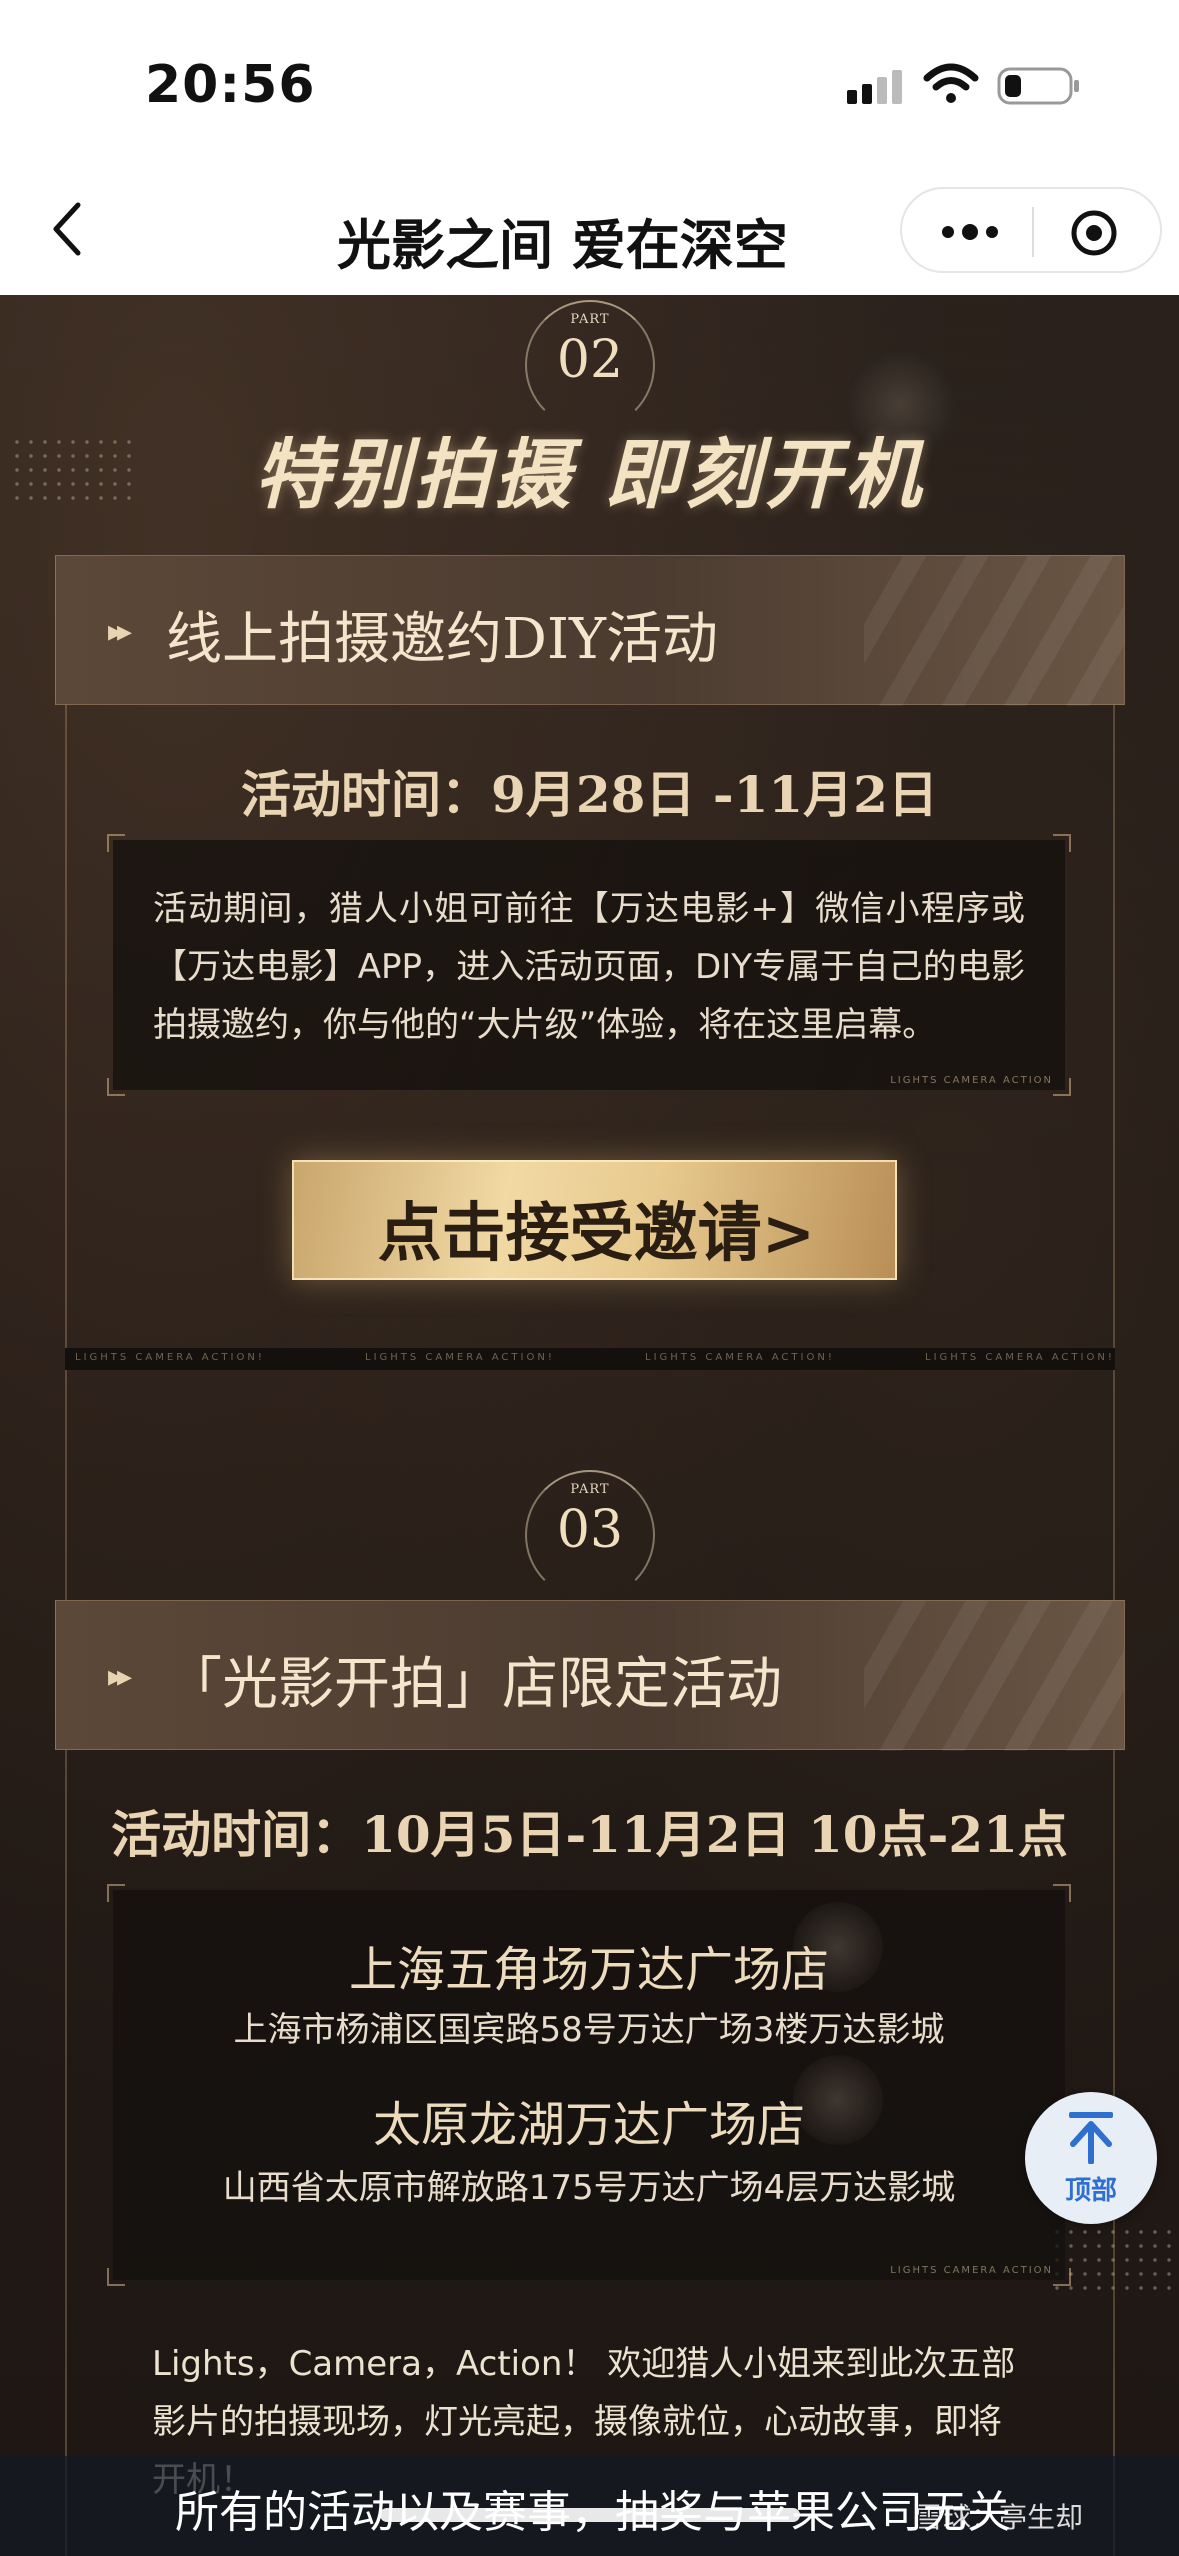  What do you see at coordinates (474, 1684) in the screenshot?
I see `banner-title: 「光影开拍」店限定活动` at bounding box center [474, 1684].